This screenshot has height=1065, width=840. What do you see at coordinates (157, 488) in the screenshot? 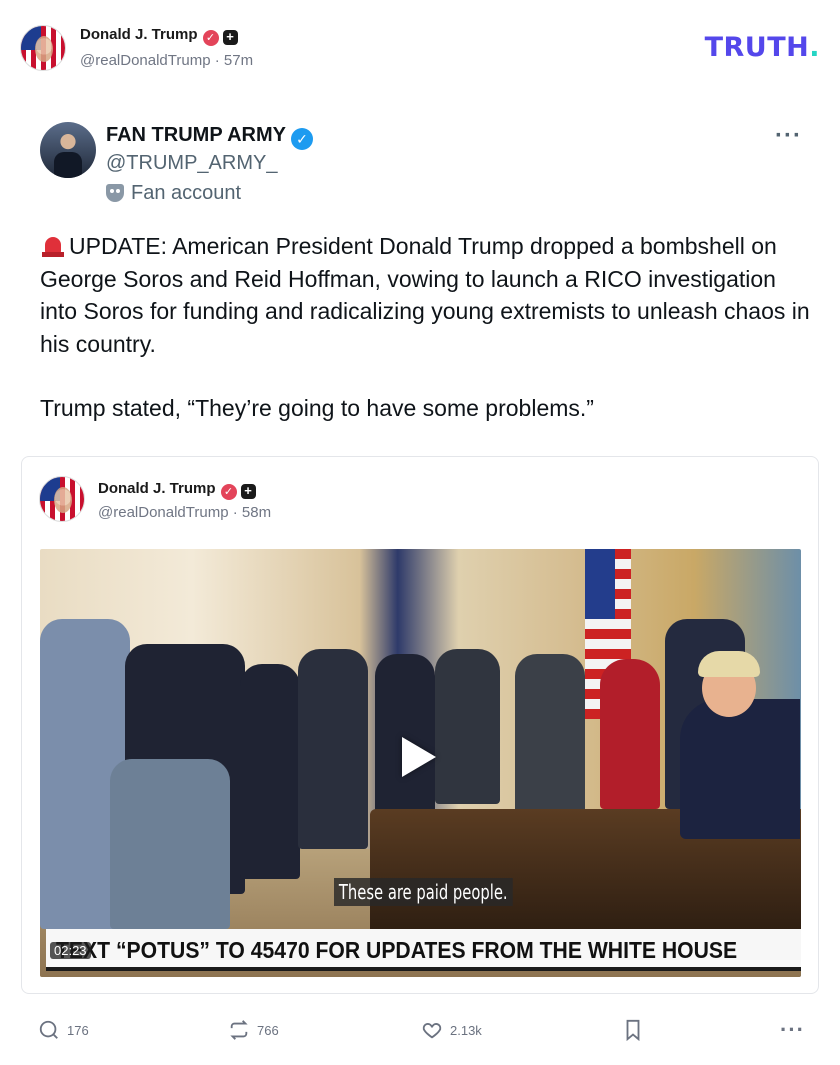
I see `quoted-author-name-text: Donald J. Trump` at bounding box center [157, 488].